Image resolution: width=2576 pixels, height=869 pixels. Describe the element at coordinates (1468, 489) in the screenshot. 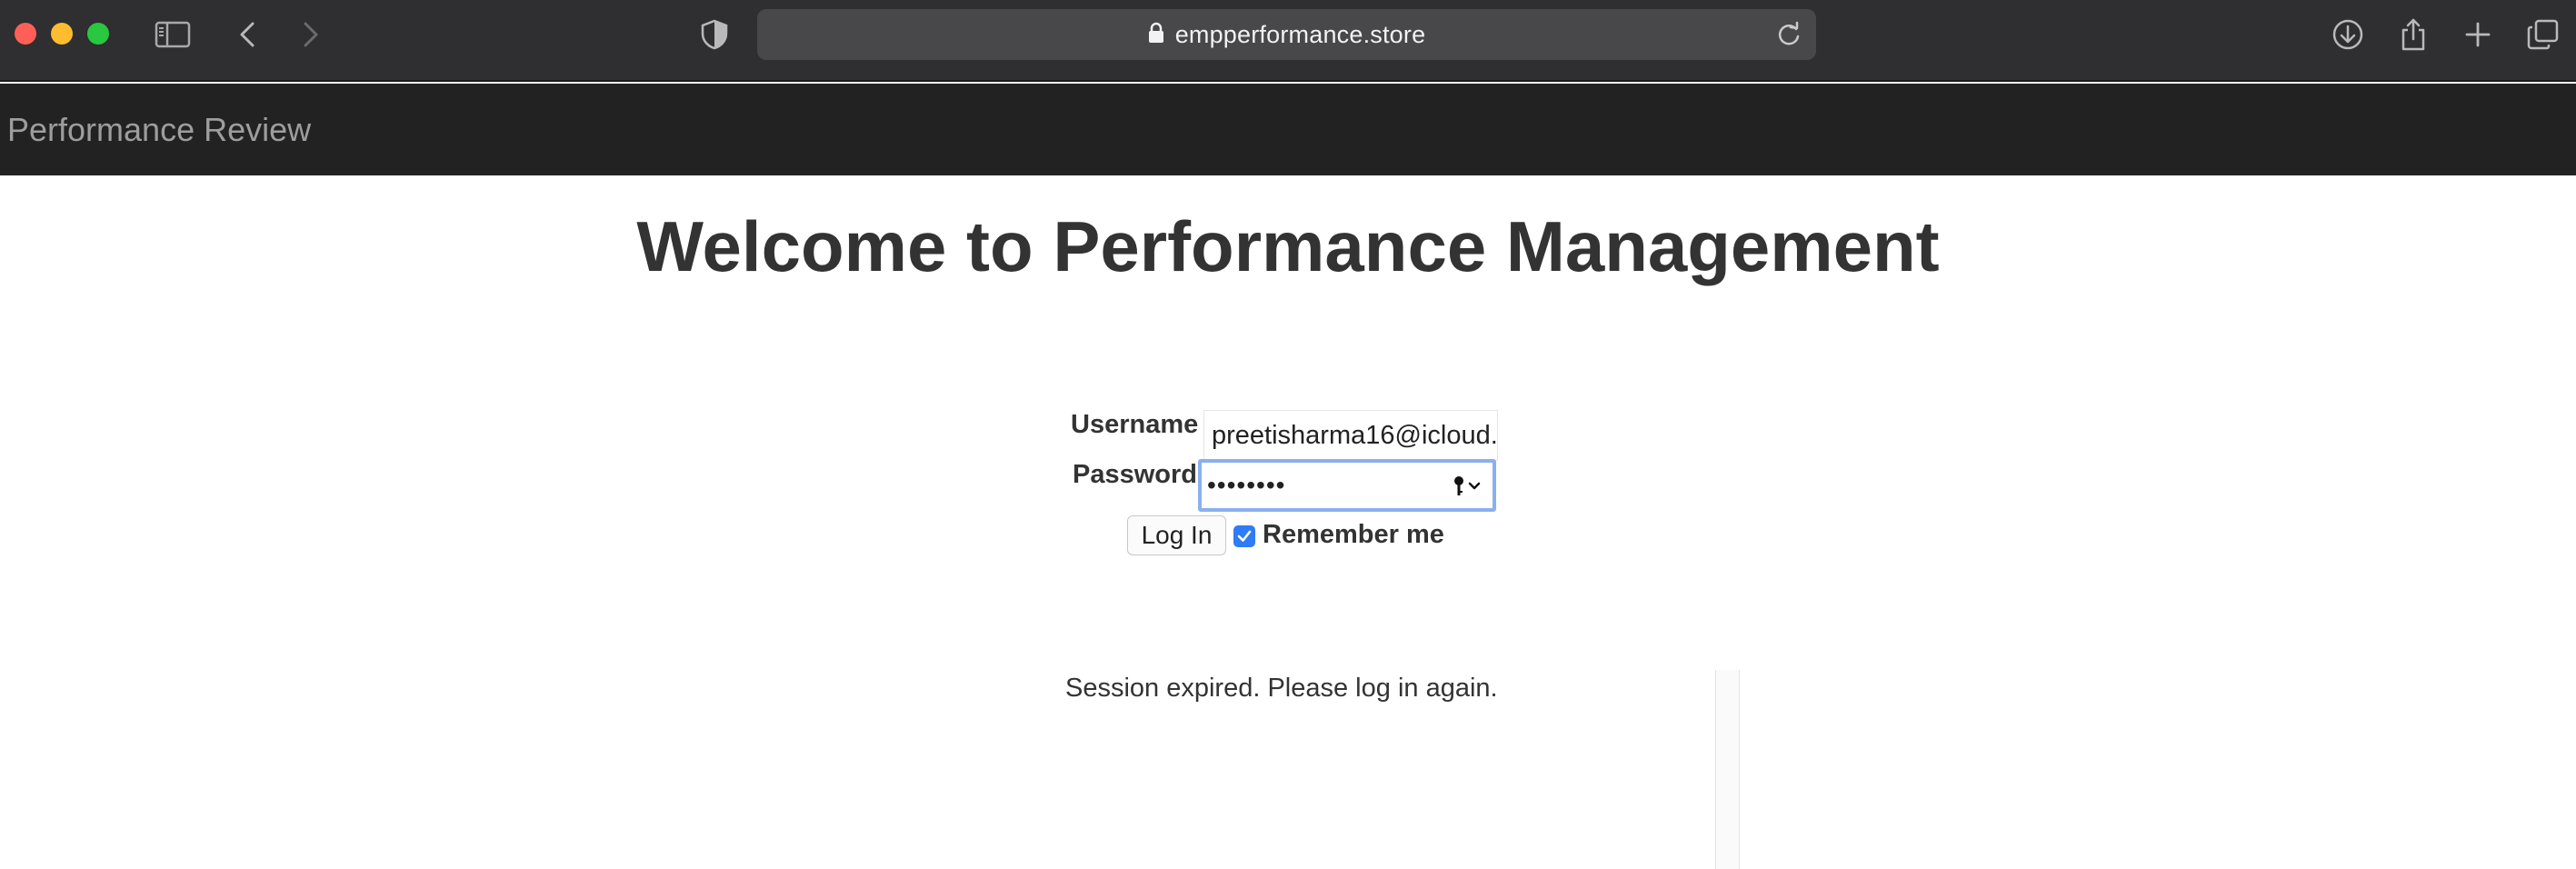

I see `key-icon` at that location.